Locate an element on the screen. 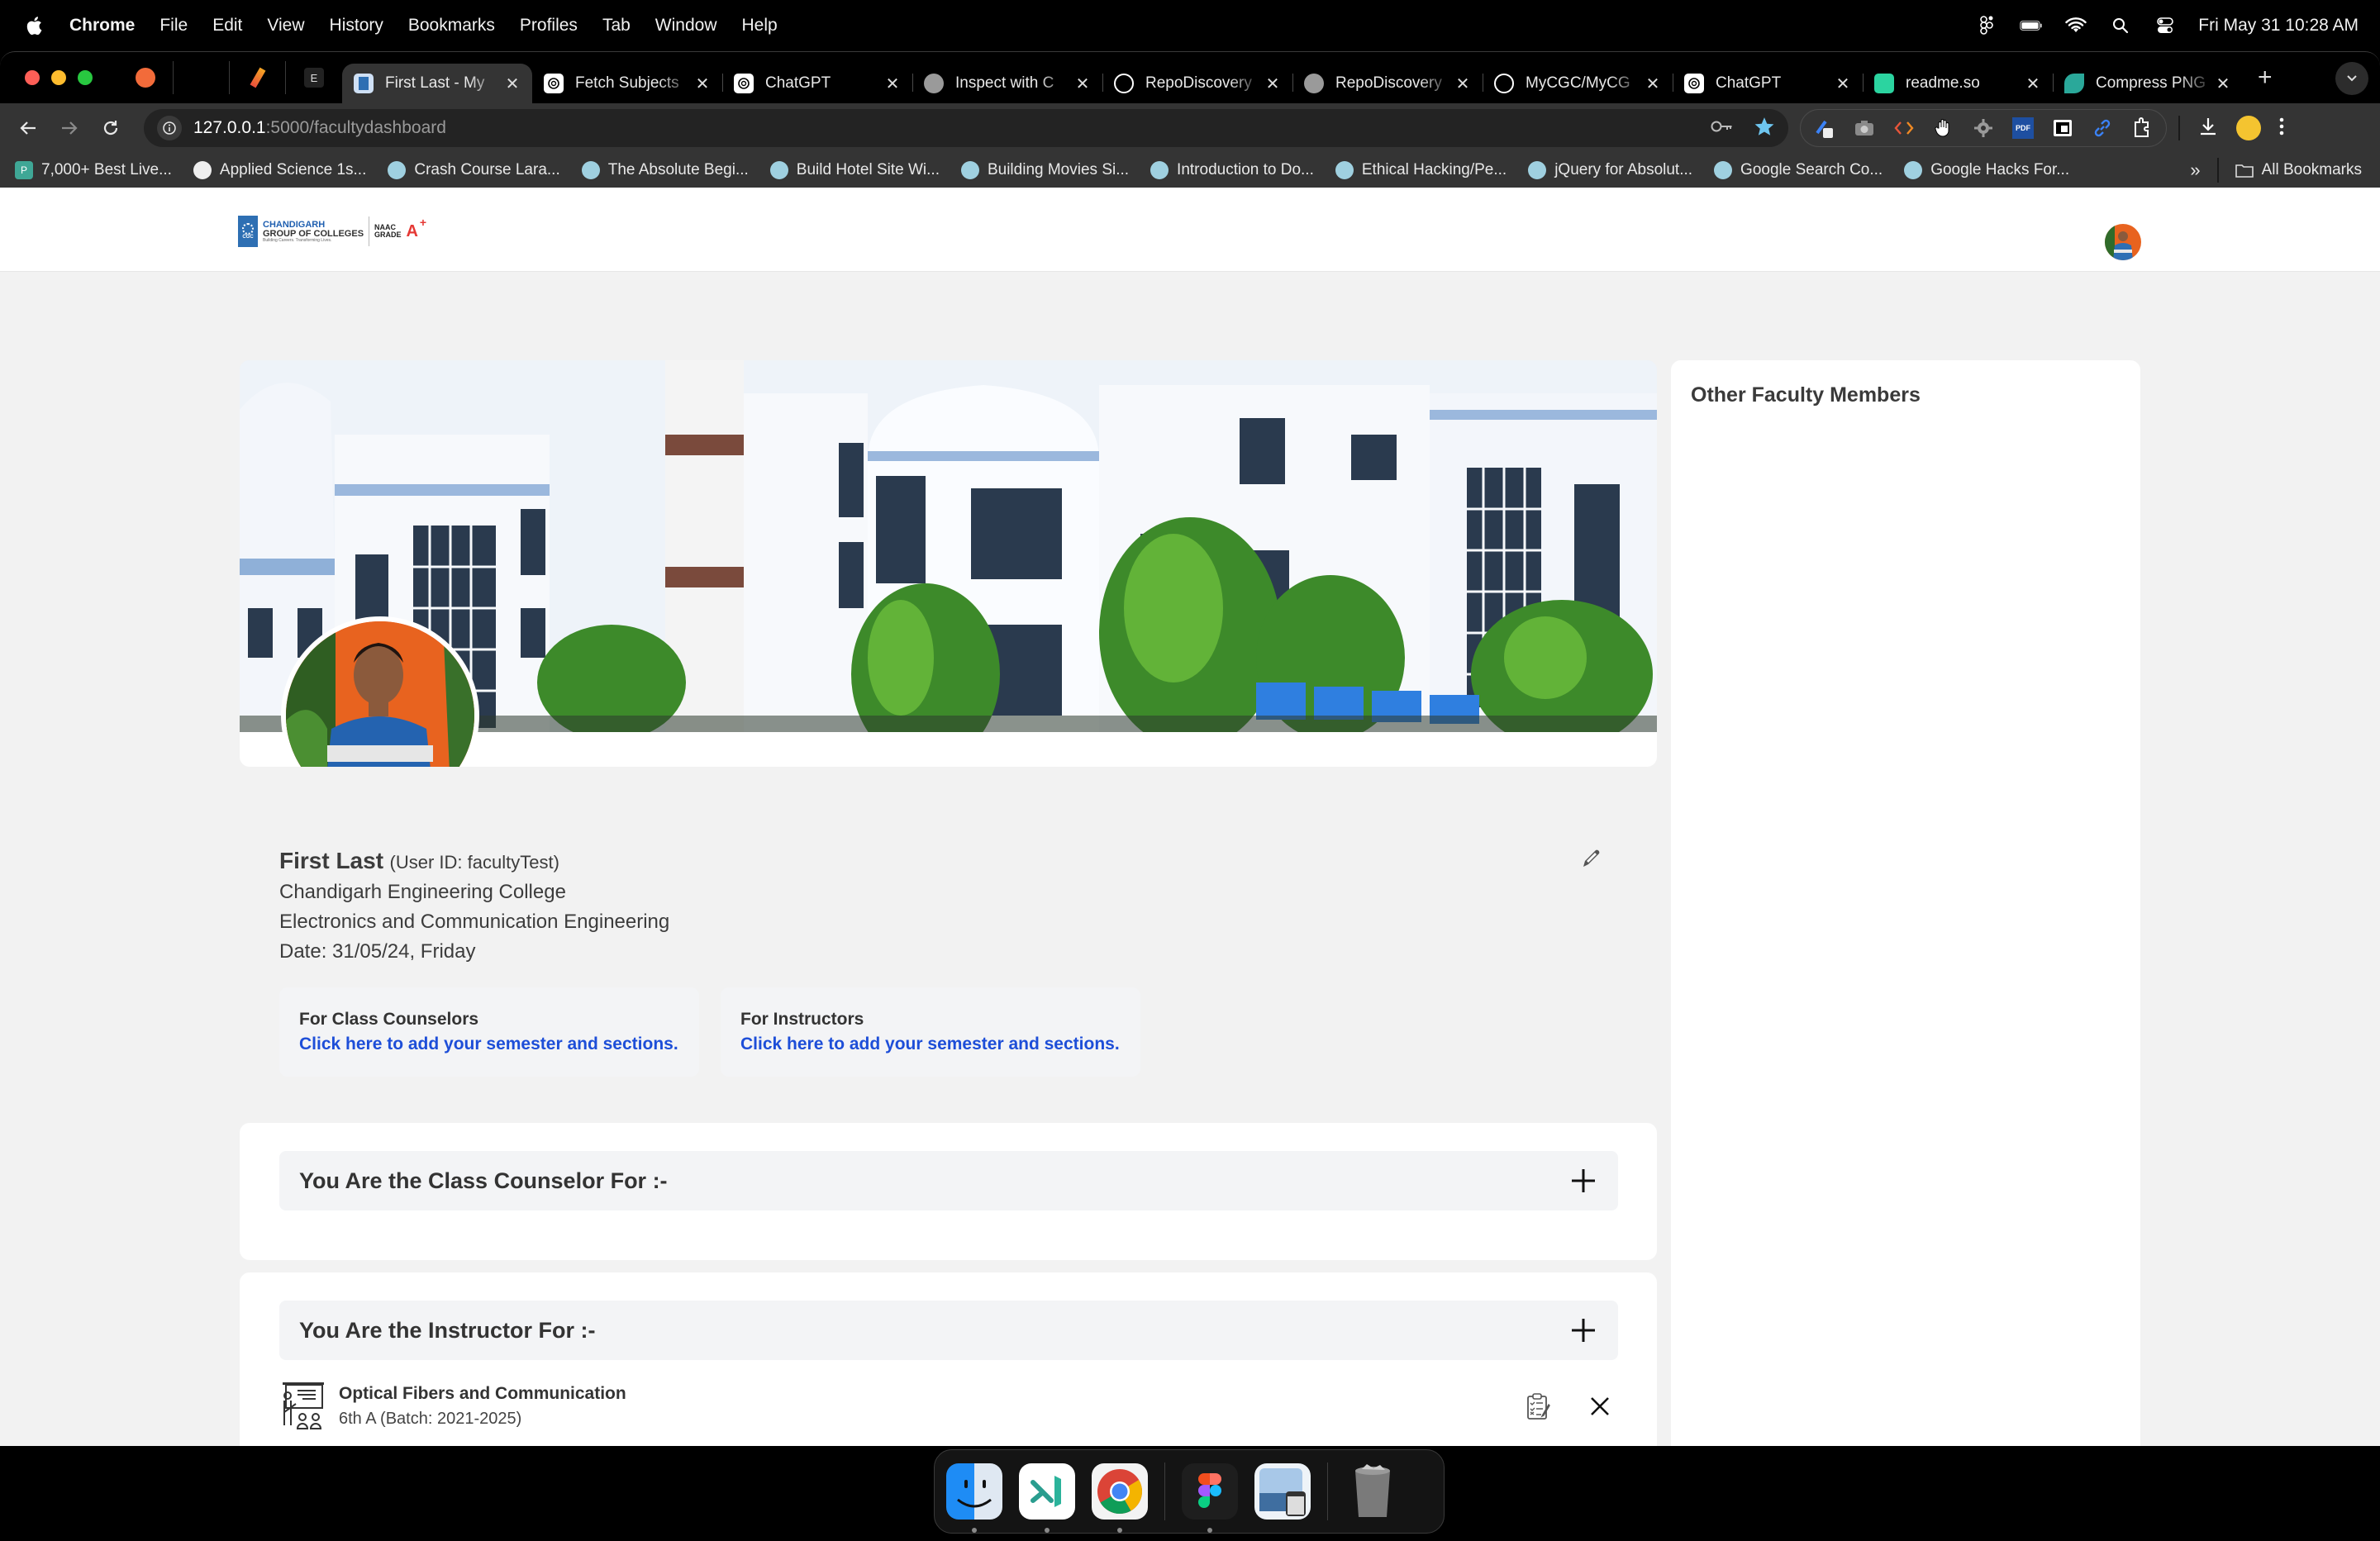 The image size is (2380, 1541). tab-repodiscovery: RepoDiscovery ✕ is located at coordinates (1387, 84).